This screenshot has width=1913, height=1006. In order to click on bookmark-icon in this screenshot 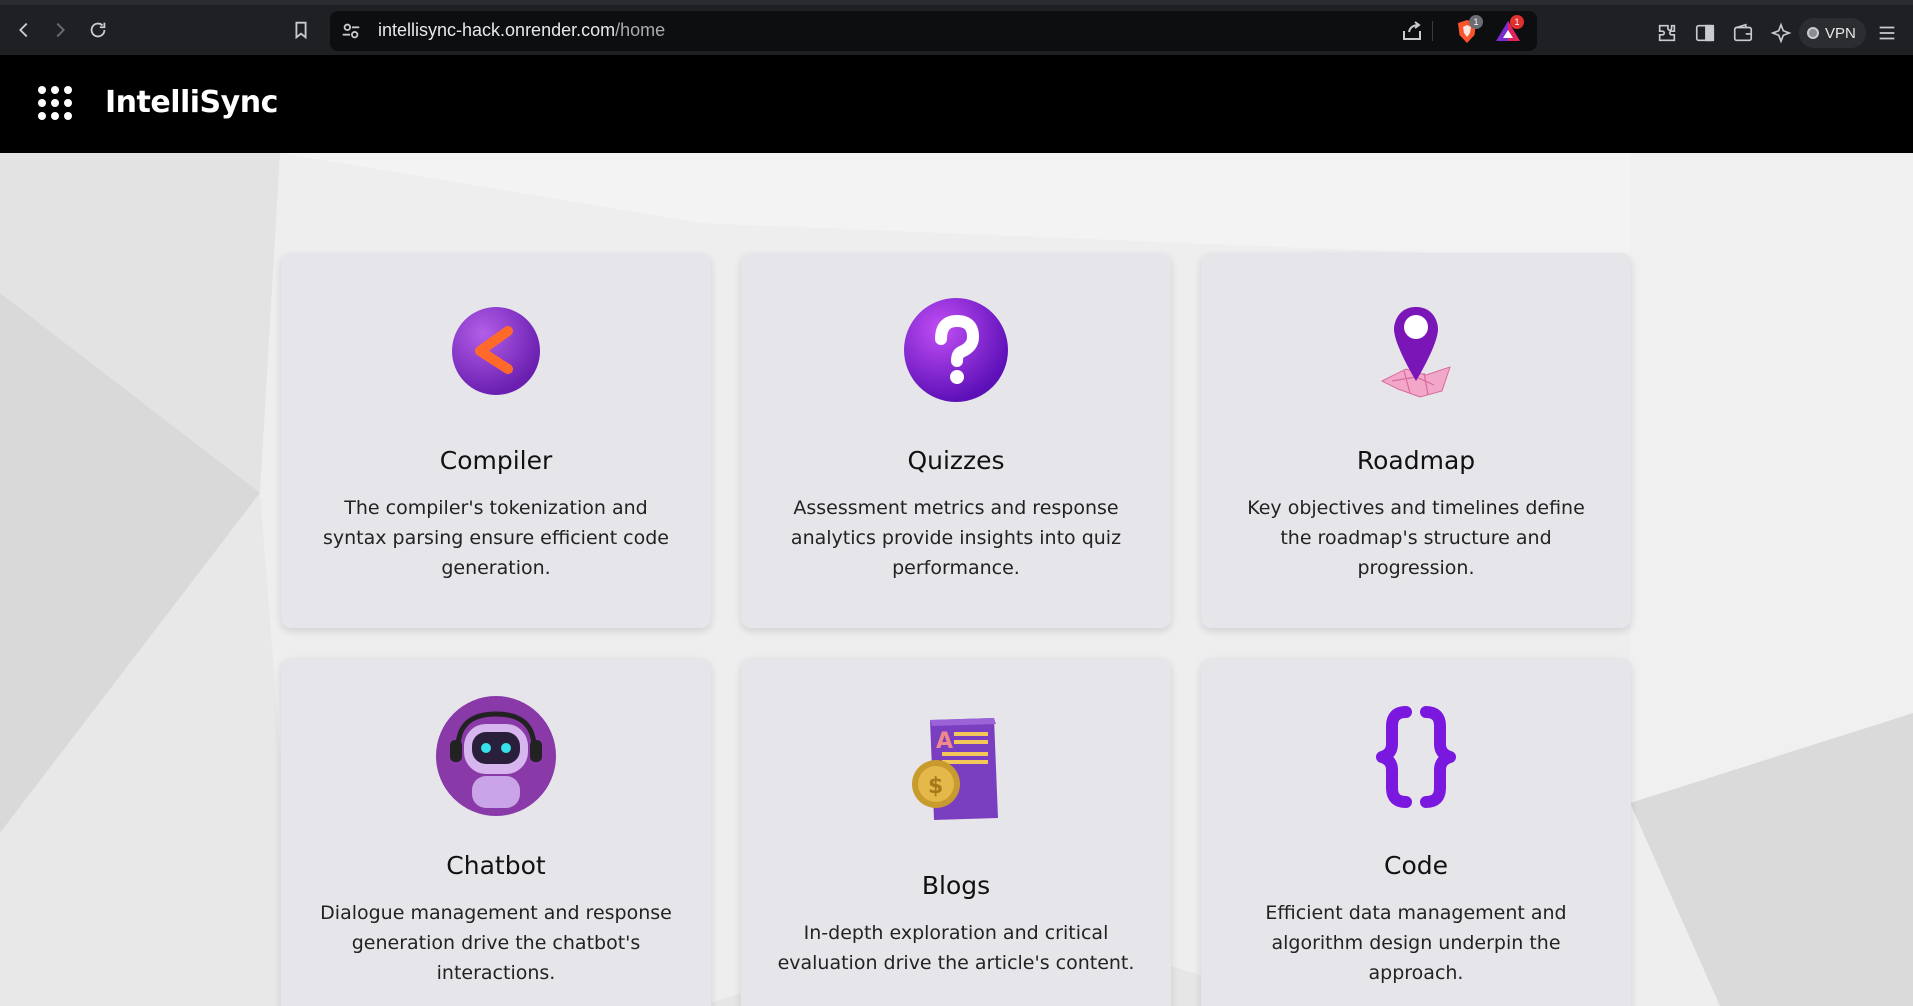, I will do `click(301, 30)`.